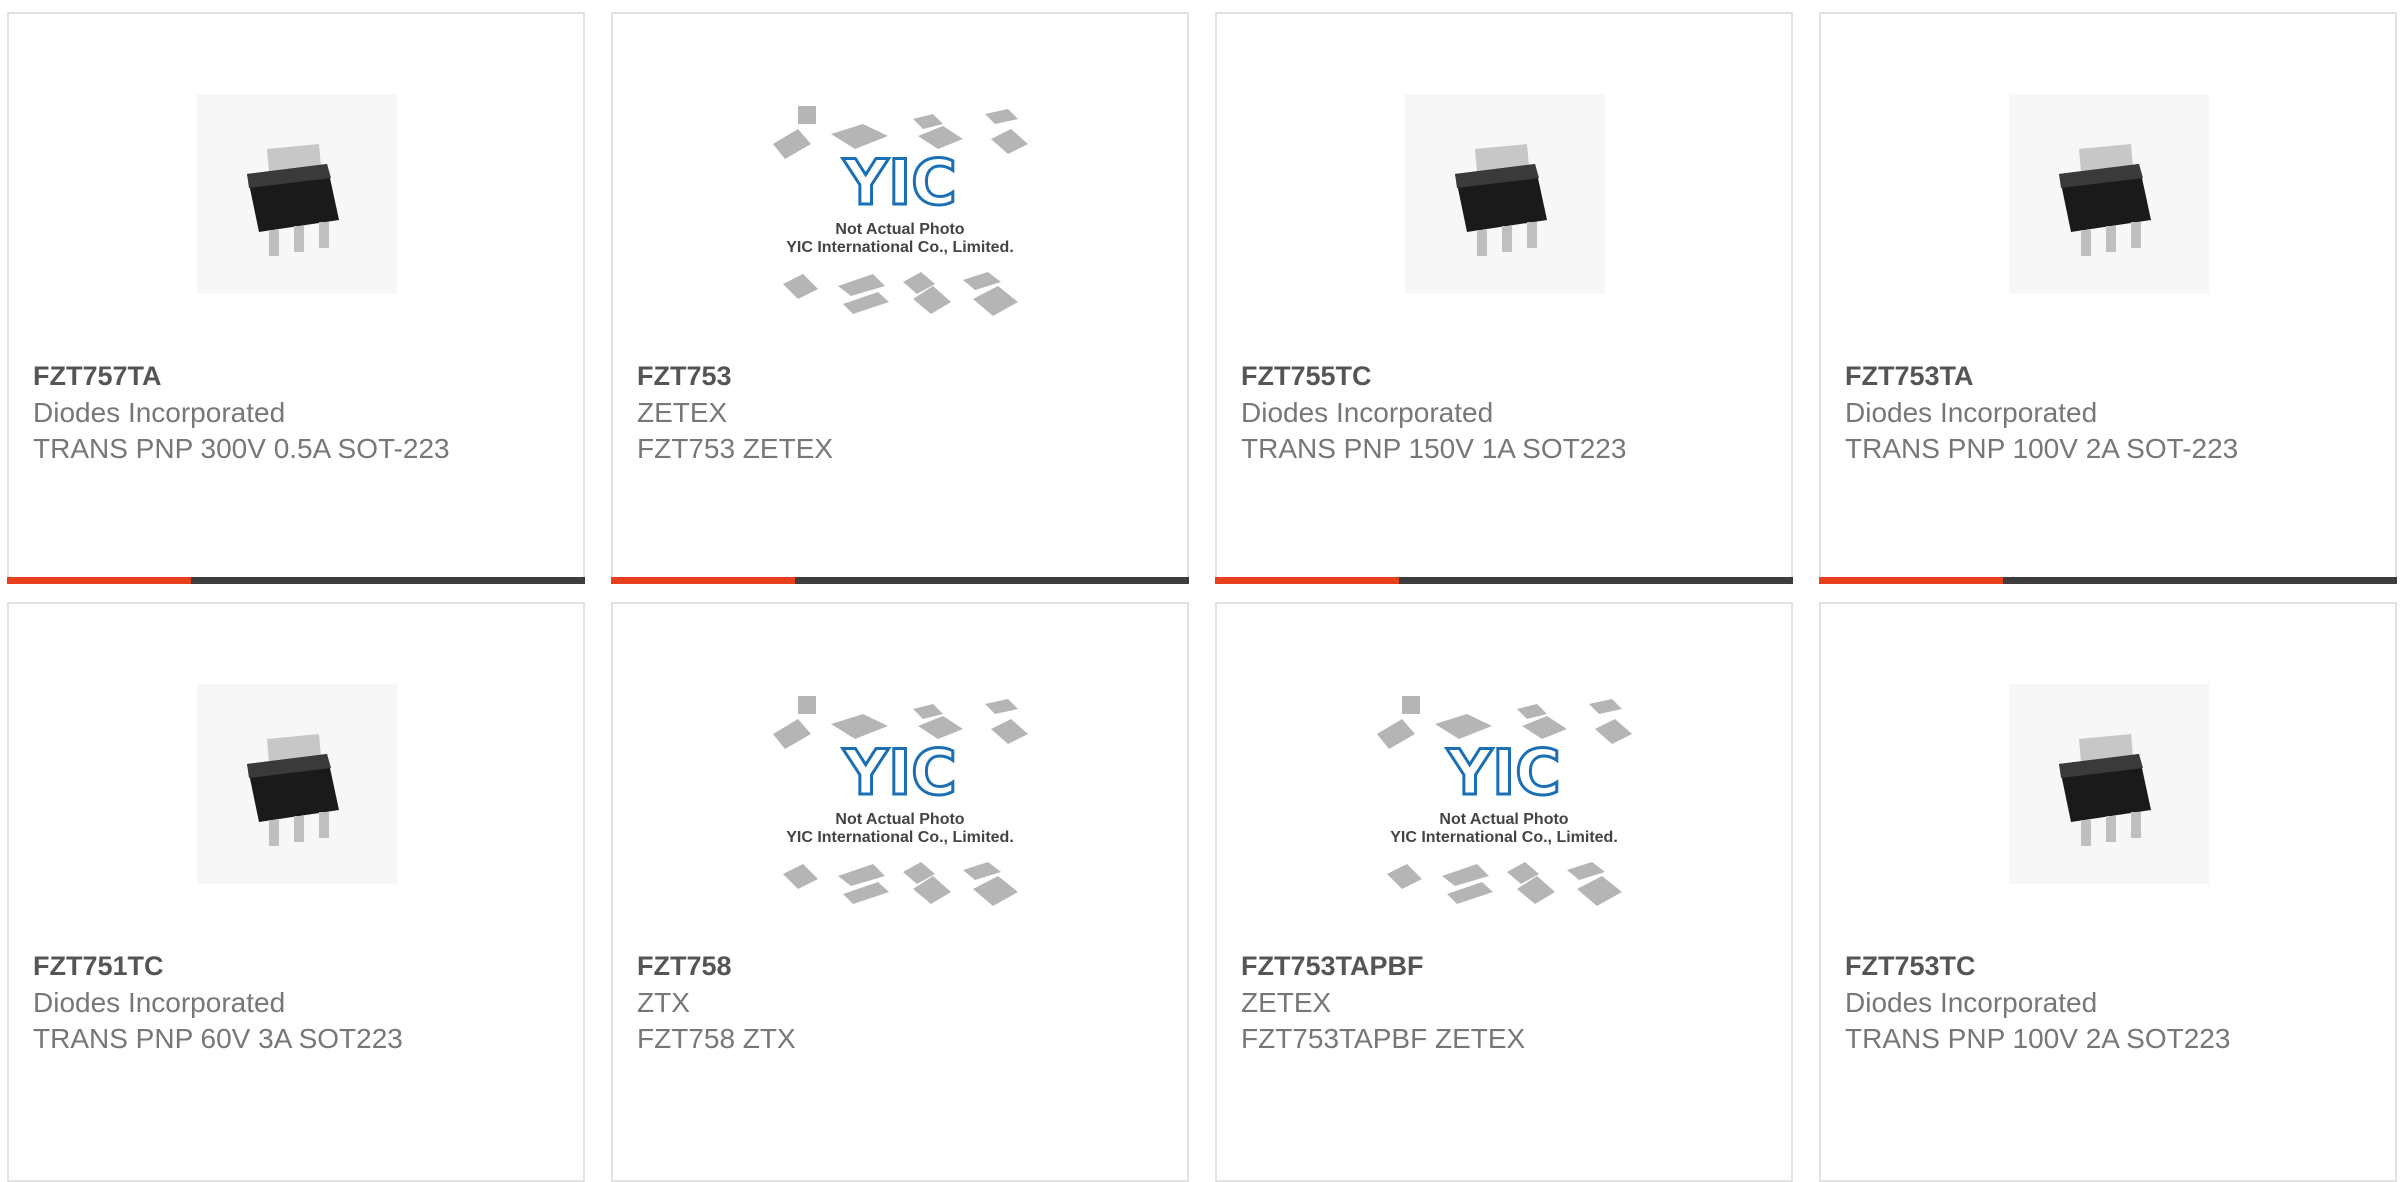 This screenshot has width=2400, height=1182. I want to click on part-number: FZT753, so click(684, 376).